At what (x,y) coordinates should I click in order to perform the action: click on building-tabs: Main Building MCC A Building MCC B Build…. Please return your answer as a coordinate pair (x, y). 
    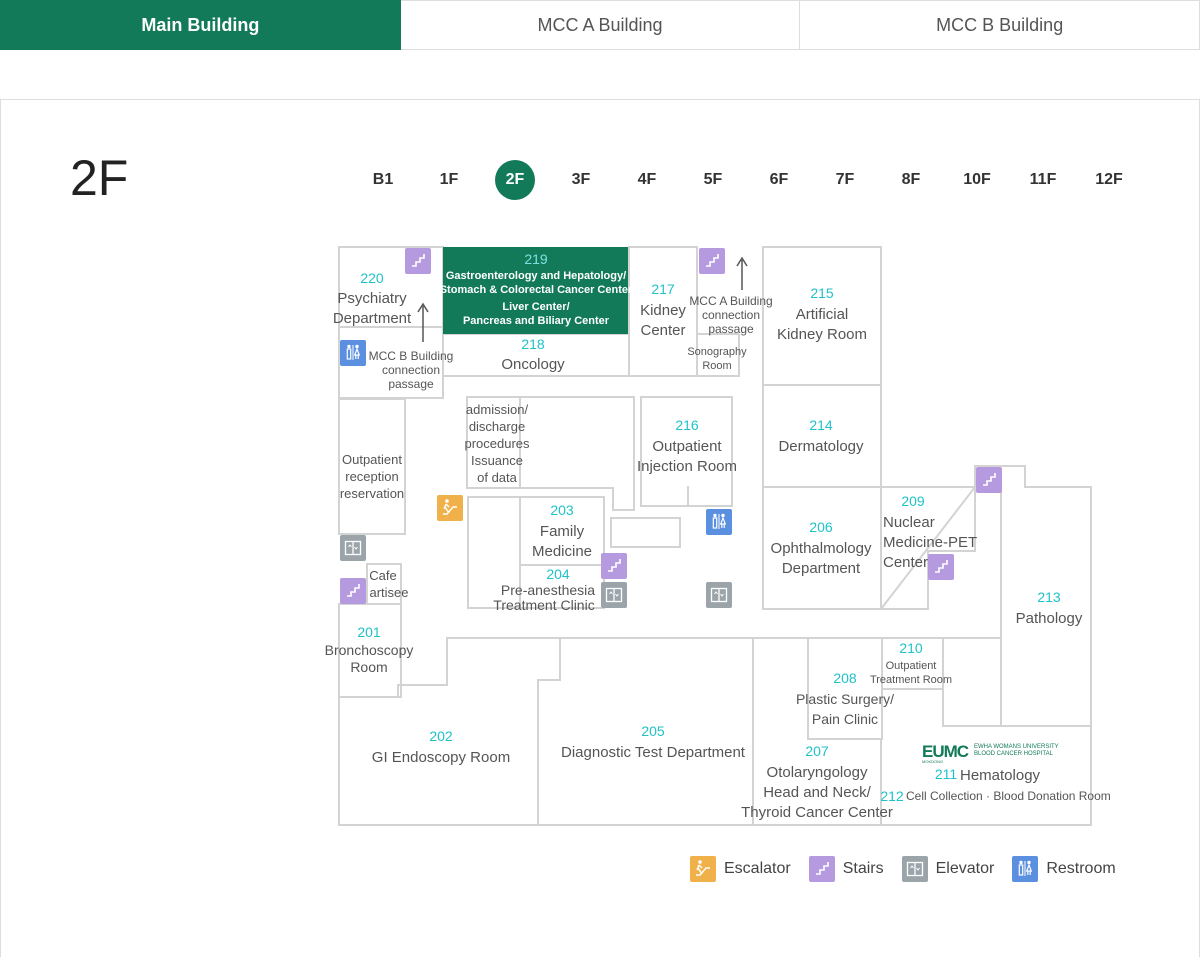
    Looking at the image, I should click on (600, 25).